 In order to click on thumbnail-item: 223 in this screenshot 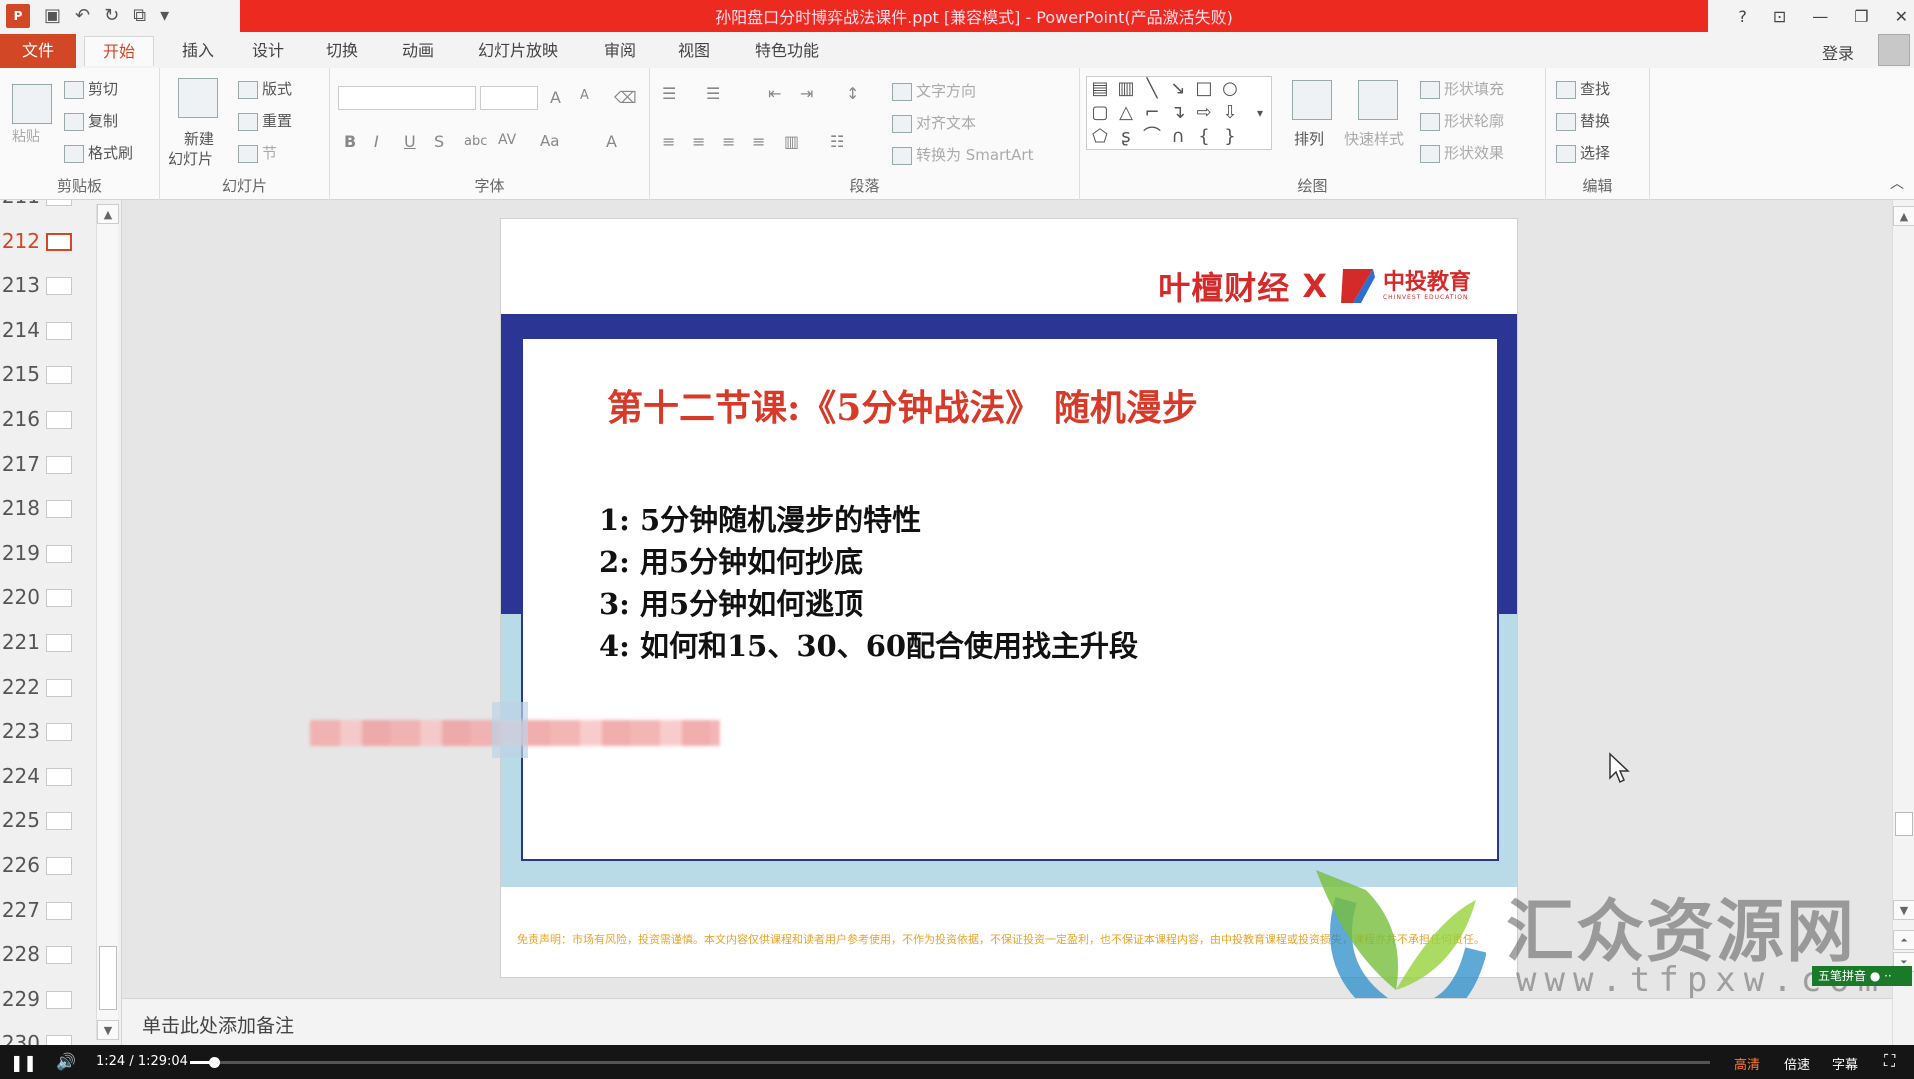, I will do `click(50, 733)`.